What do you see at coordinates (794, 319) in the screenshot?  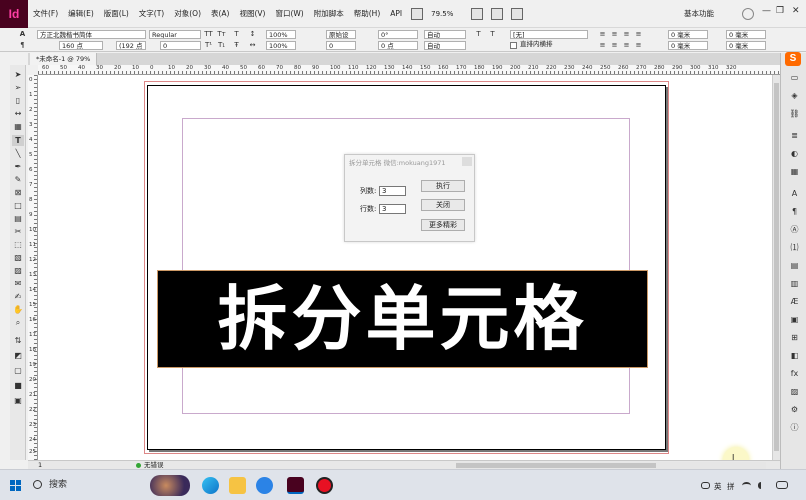 I see `text-wrap-icon: ▣` at bounding box center [794, 319].